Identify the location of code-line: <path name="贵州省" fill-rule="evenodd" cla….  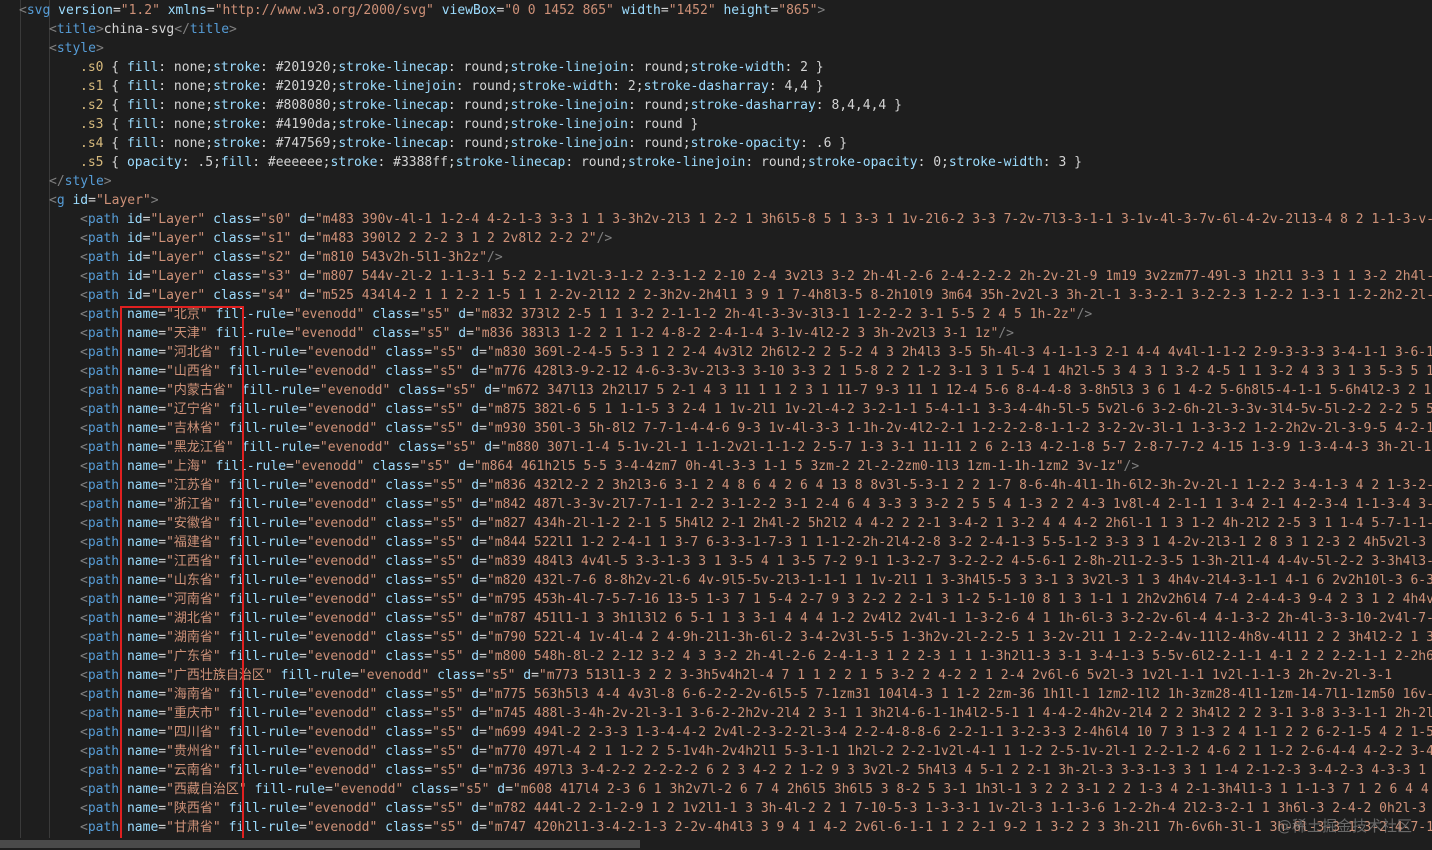
(716, 751).